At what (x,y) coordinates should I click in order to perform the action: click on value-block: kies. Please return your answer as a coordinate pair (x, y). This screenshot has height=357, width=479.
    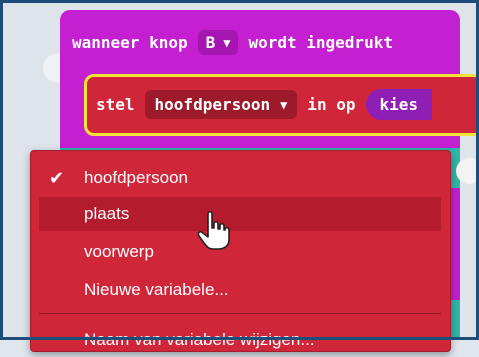
    Looking at the image, I should click on (399, 104).